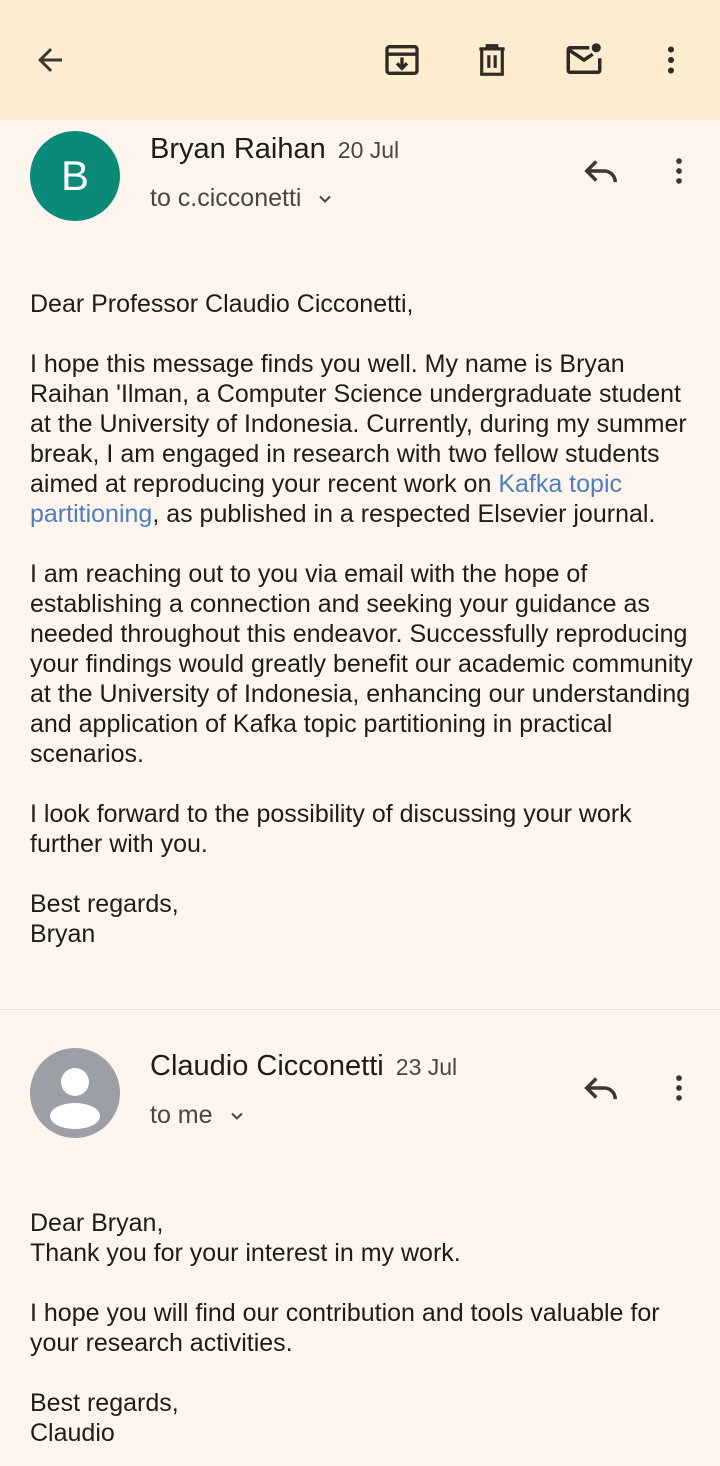 This screenshot has width=720, height=1466. I want to click on sender-line: Bryan Raihan 20 Jul, so click(274, 149).